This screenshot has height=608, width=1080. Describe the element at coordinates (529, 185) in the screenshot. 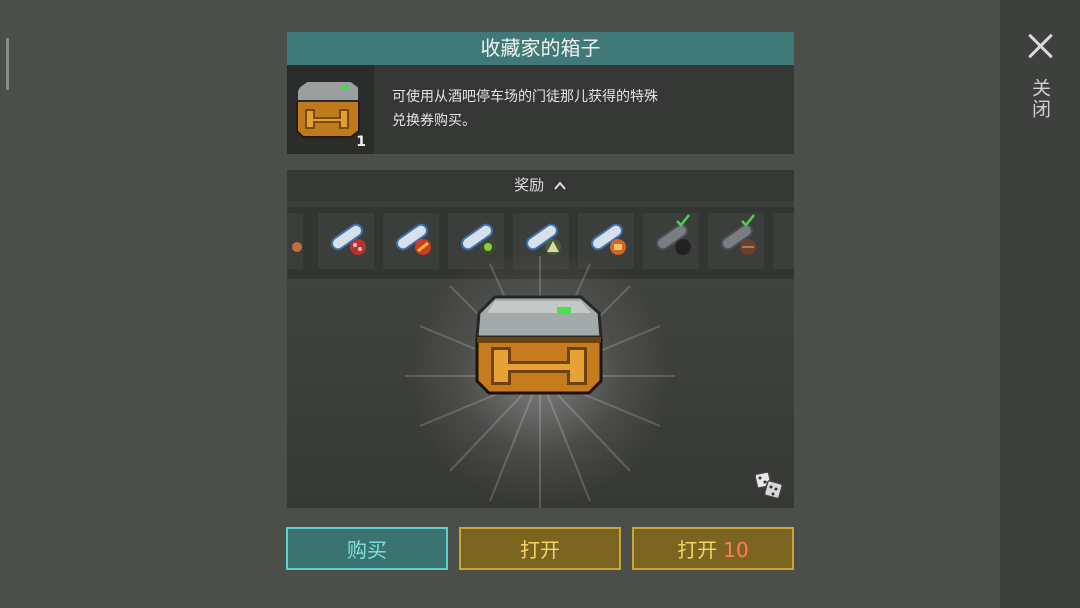

I see `rewards-label: 奖励` at that location.